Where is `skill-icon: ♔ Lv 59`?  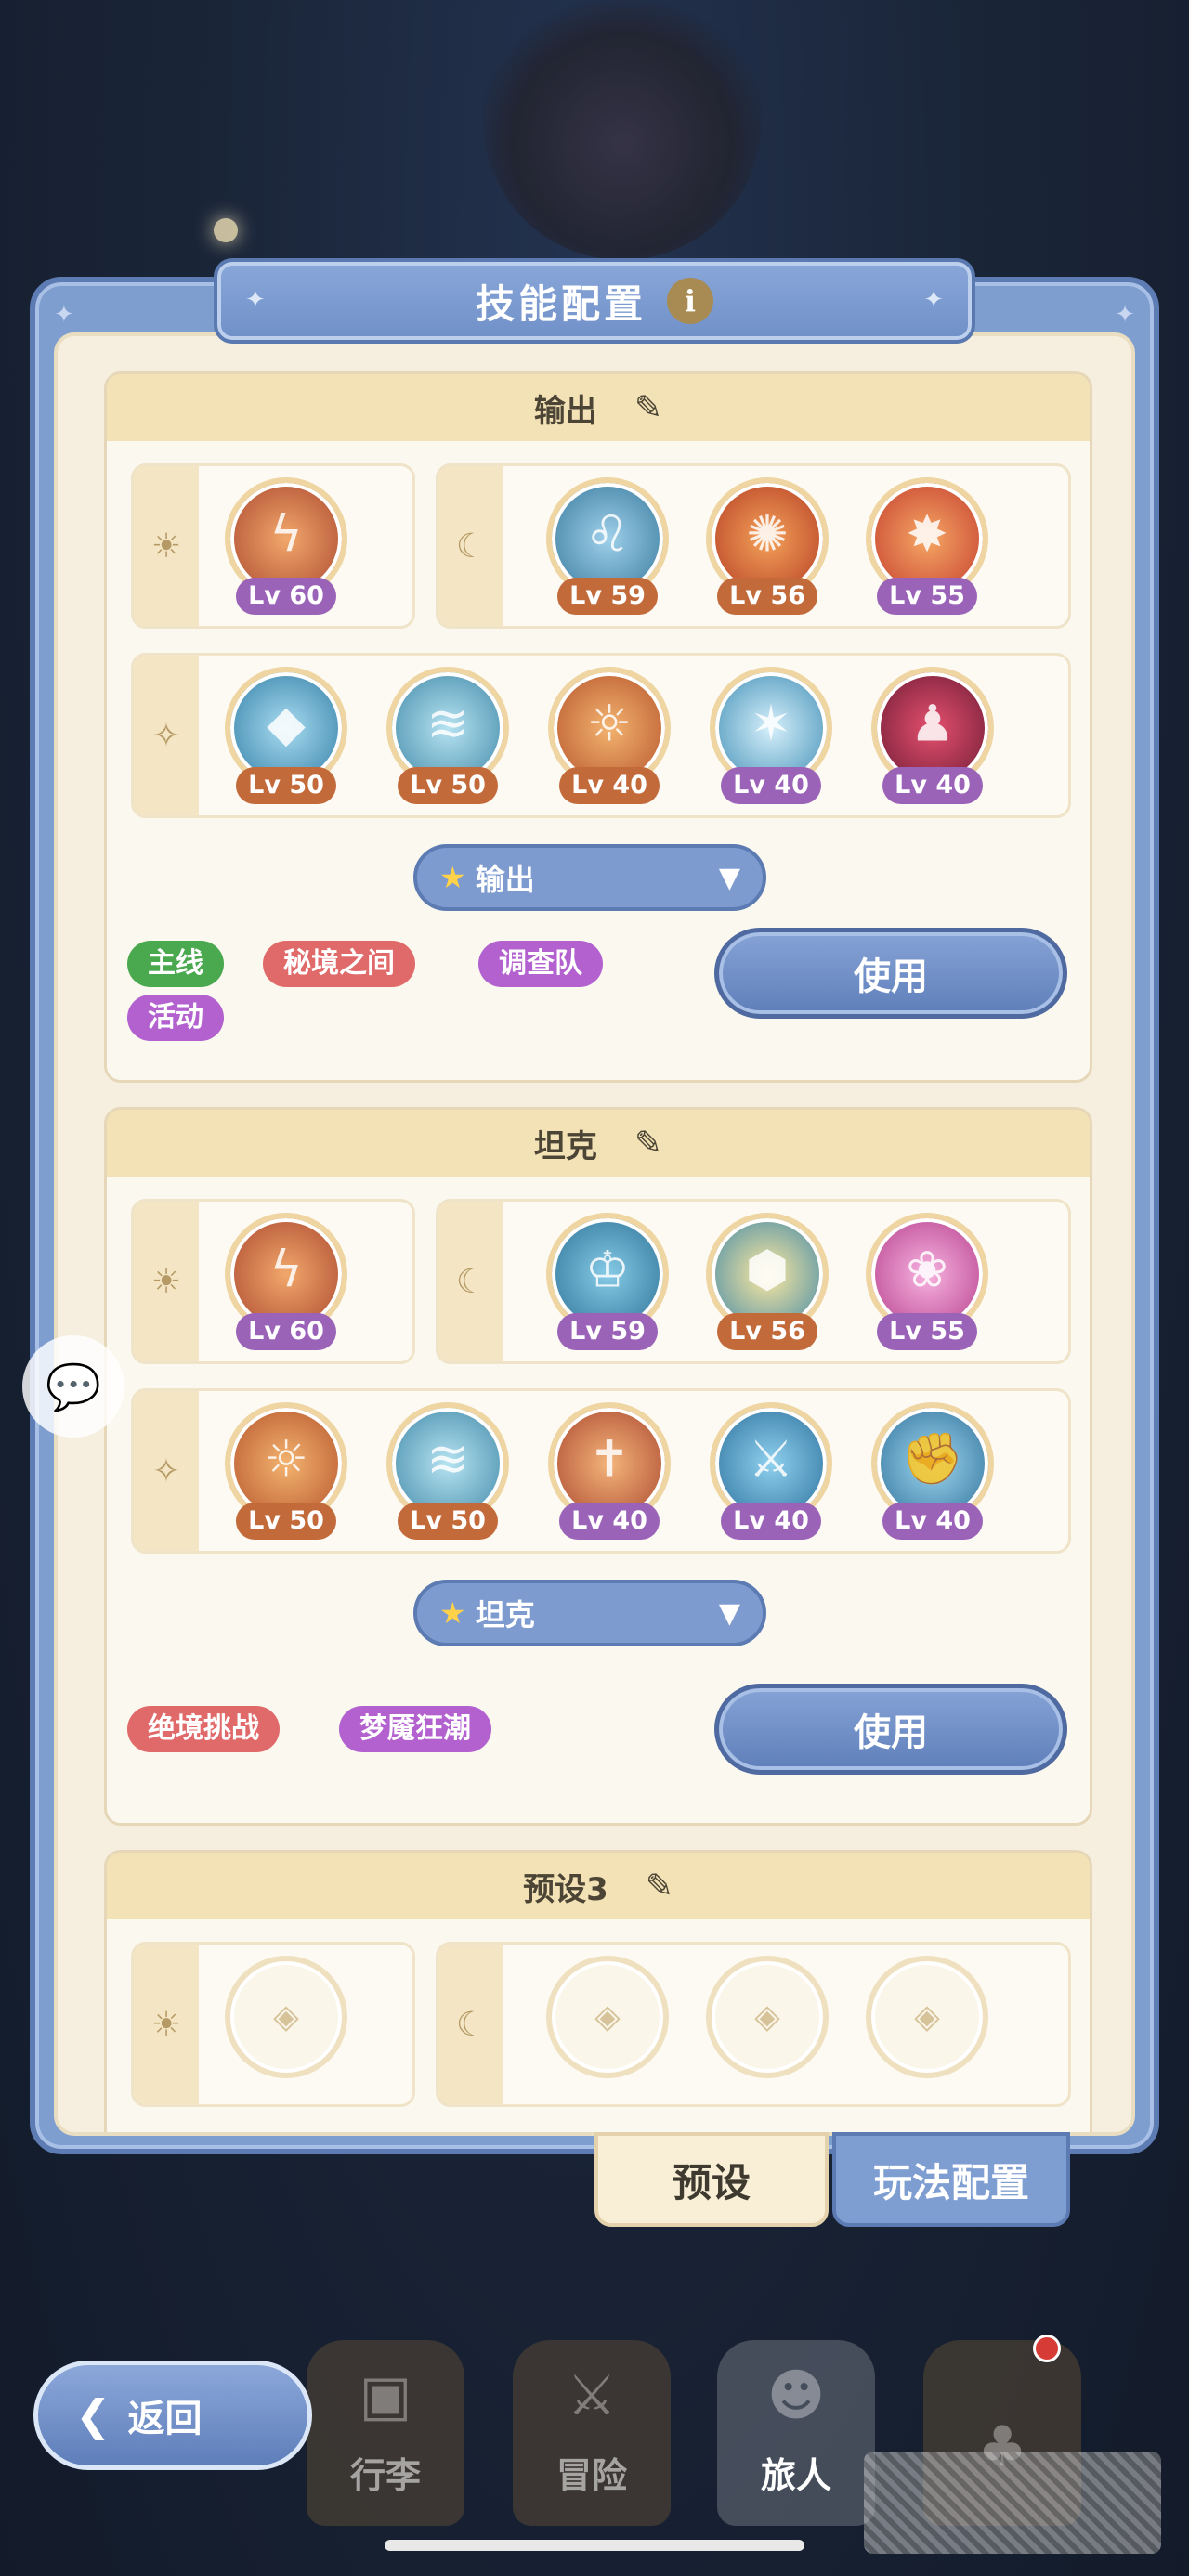 skill-icon: ♔ Lv 59 is located at coordinates (607, 1281).